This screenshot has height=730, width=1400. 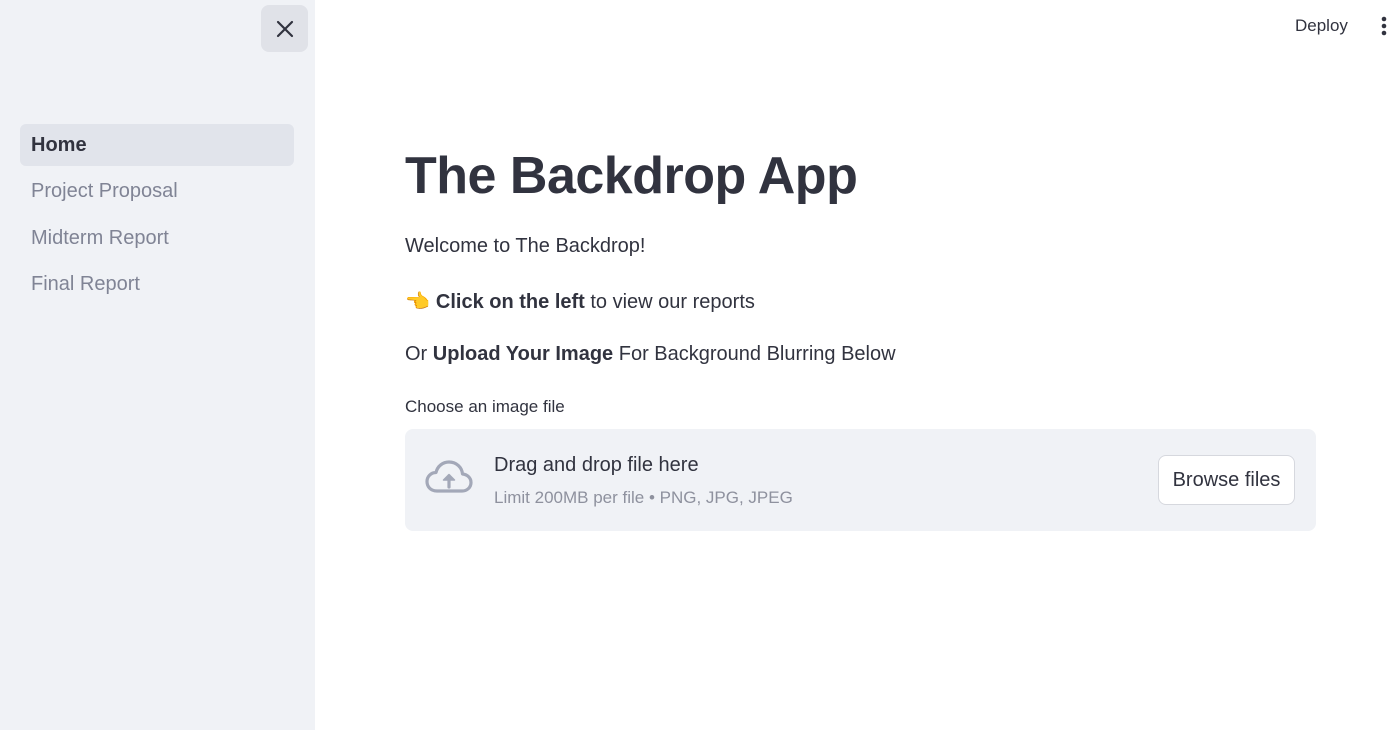 I want to click on sidebar-item-project-proposal: Project Proposal, so click(x=157, y=192).